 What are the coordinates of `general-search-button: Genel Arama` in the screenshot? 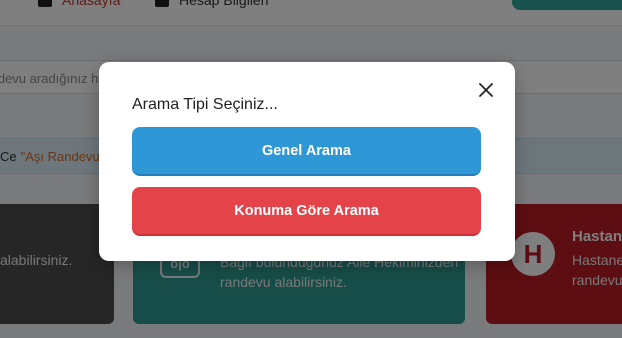 It's located at (306, 151).